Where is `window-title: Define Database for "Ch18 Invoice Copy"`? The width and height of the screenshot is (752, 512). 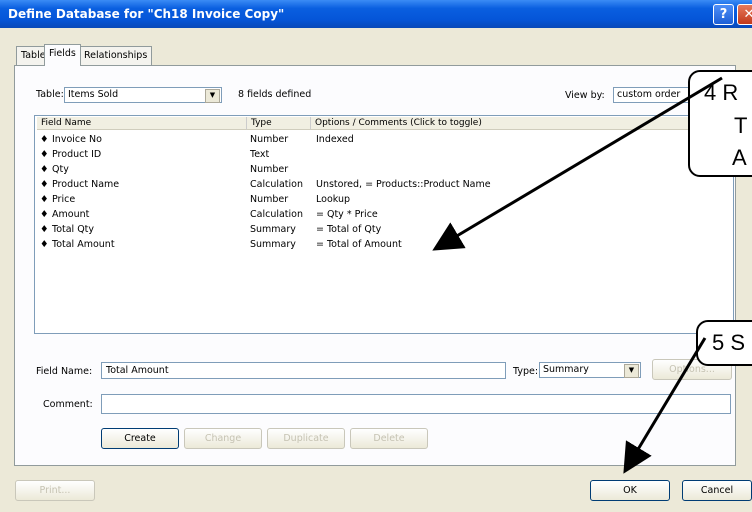 window-title: Define Database for "Ch18 Invoice Copy" is located at coordinates (146, 14).